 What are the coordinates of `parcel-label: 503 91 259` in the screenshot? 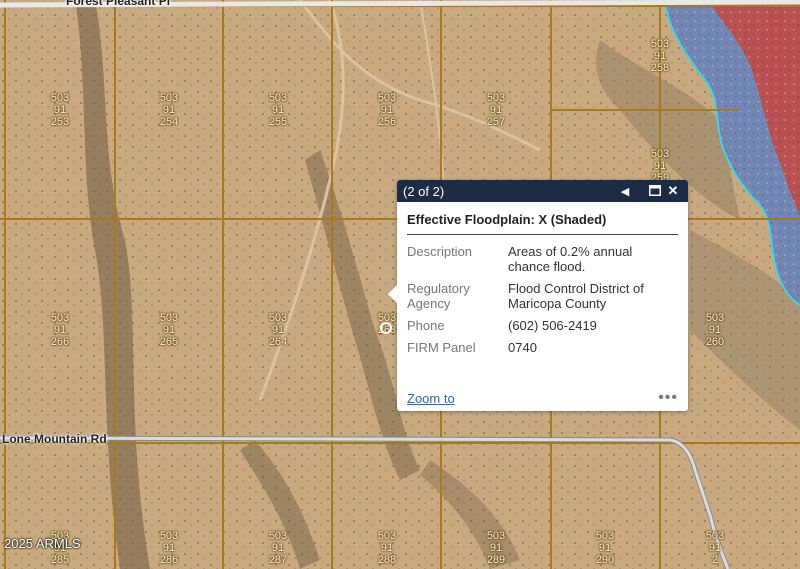 It's located at (660, 166).